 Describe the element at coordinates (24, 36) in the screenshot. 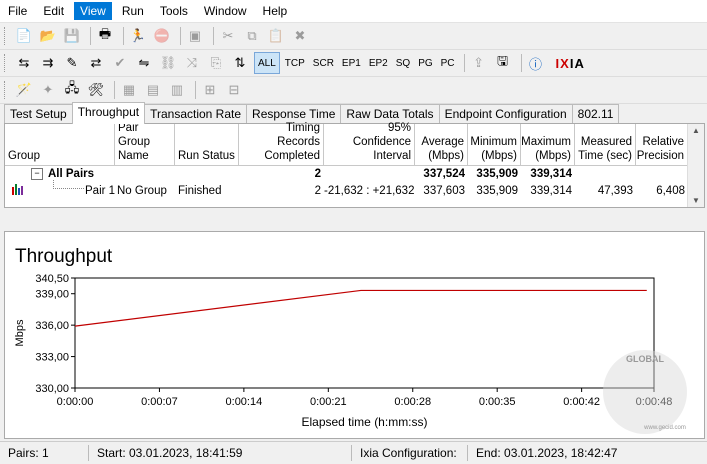

I see `new-file-icon: 📄` at that location.